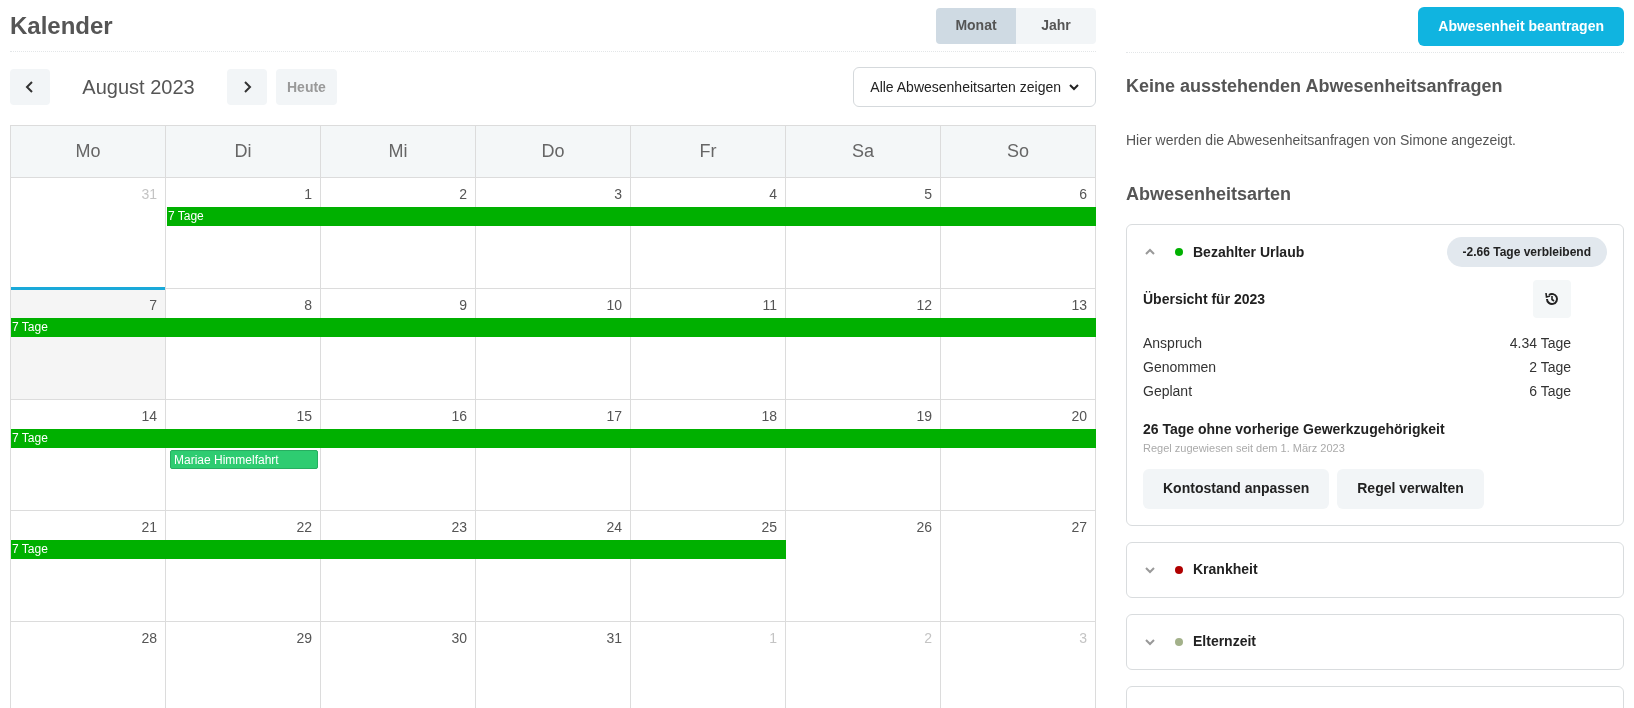 The image size is (1634, 708). I want to click on row-value: 2 Tage, so click(1550, 367).